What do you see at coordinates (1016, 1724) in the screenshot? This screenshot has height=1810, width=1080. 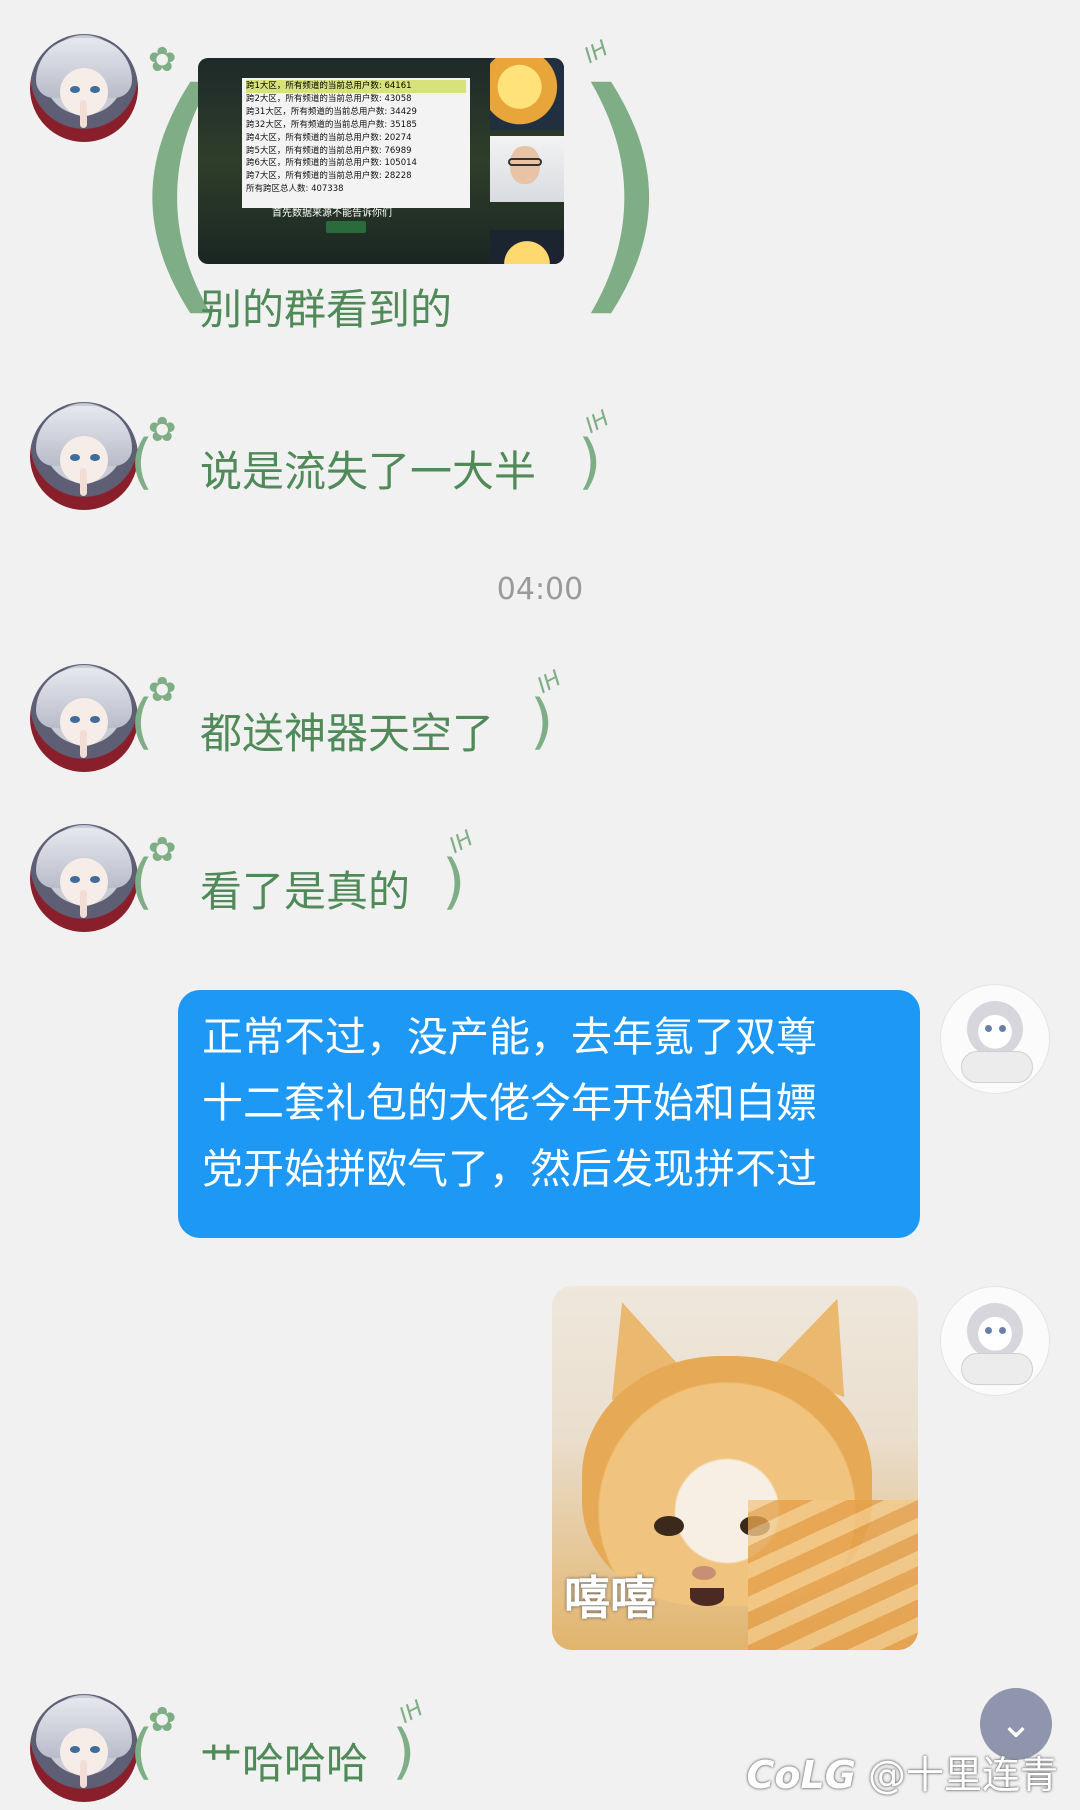 I see `chevron-down-icon: ⌄` at bounding box center [1016, 1724].